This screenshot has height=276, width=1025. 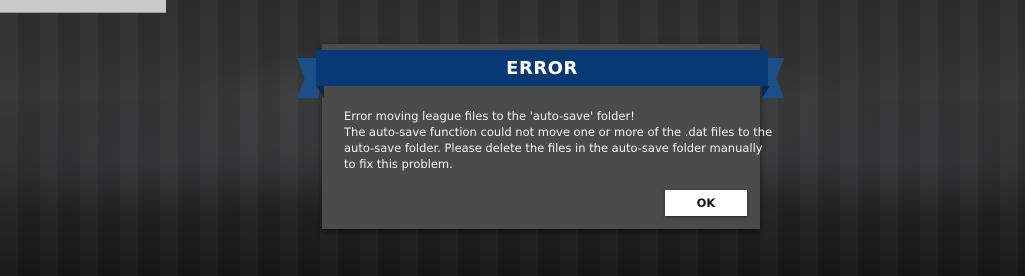 What do you see at coordinates (706, 203) in the screenshot?
I see `ok-button: OK` at bounding box center [706, 203].